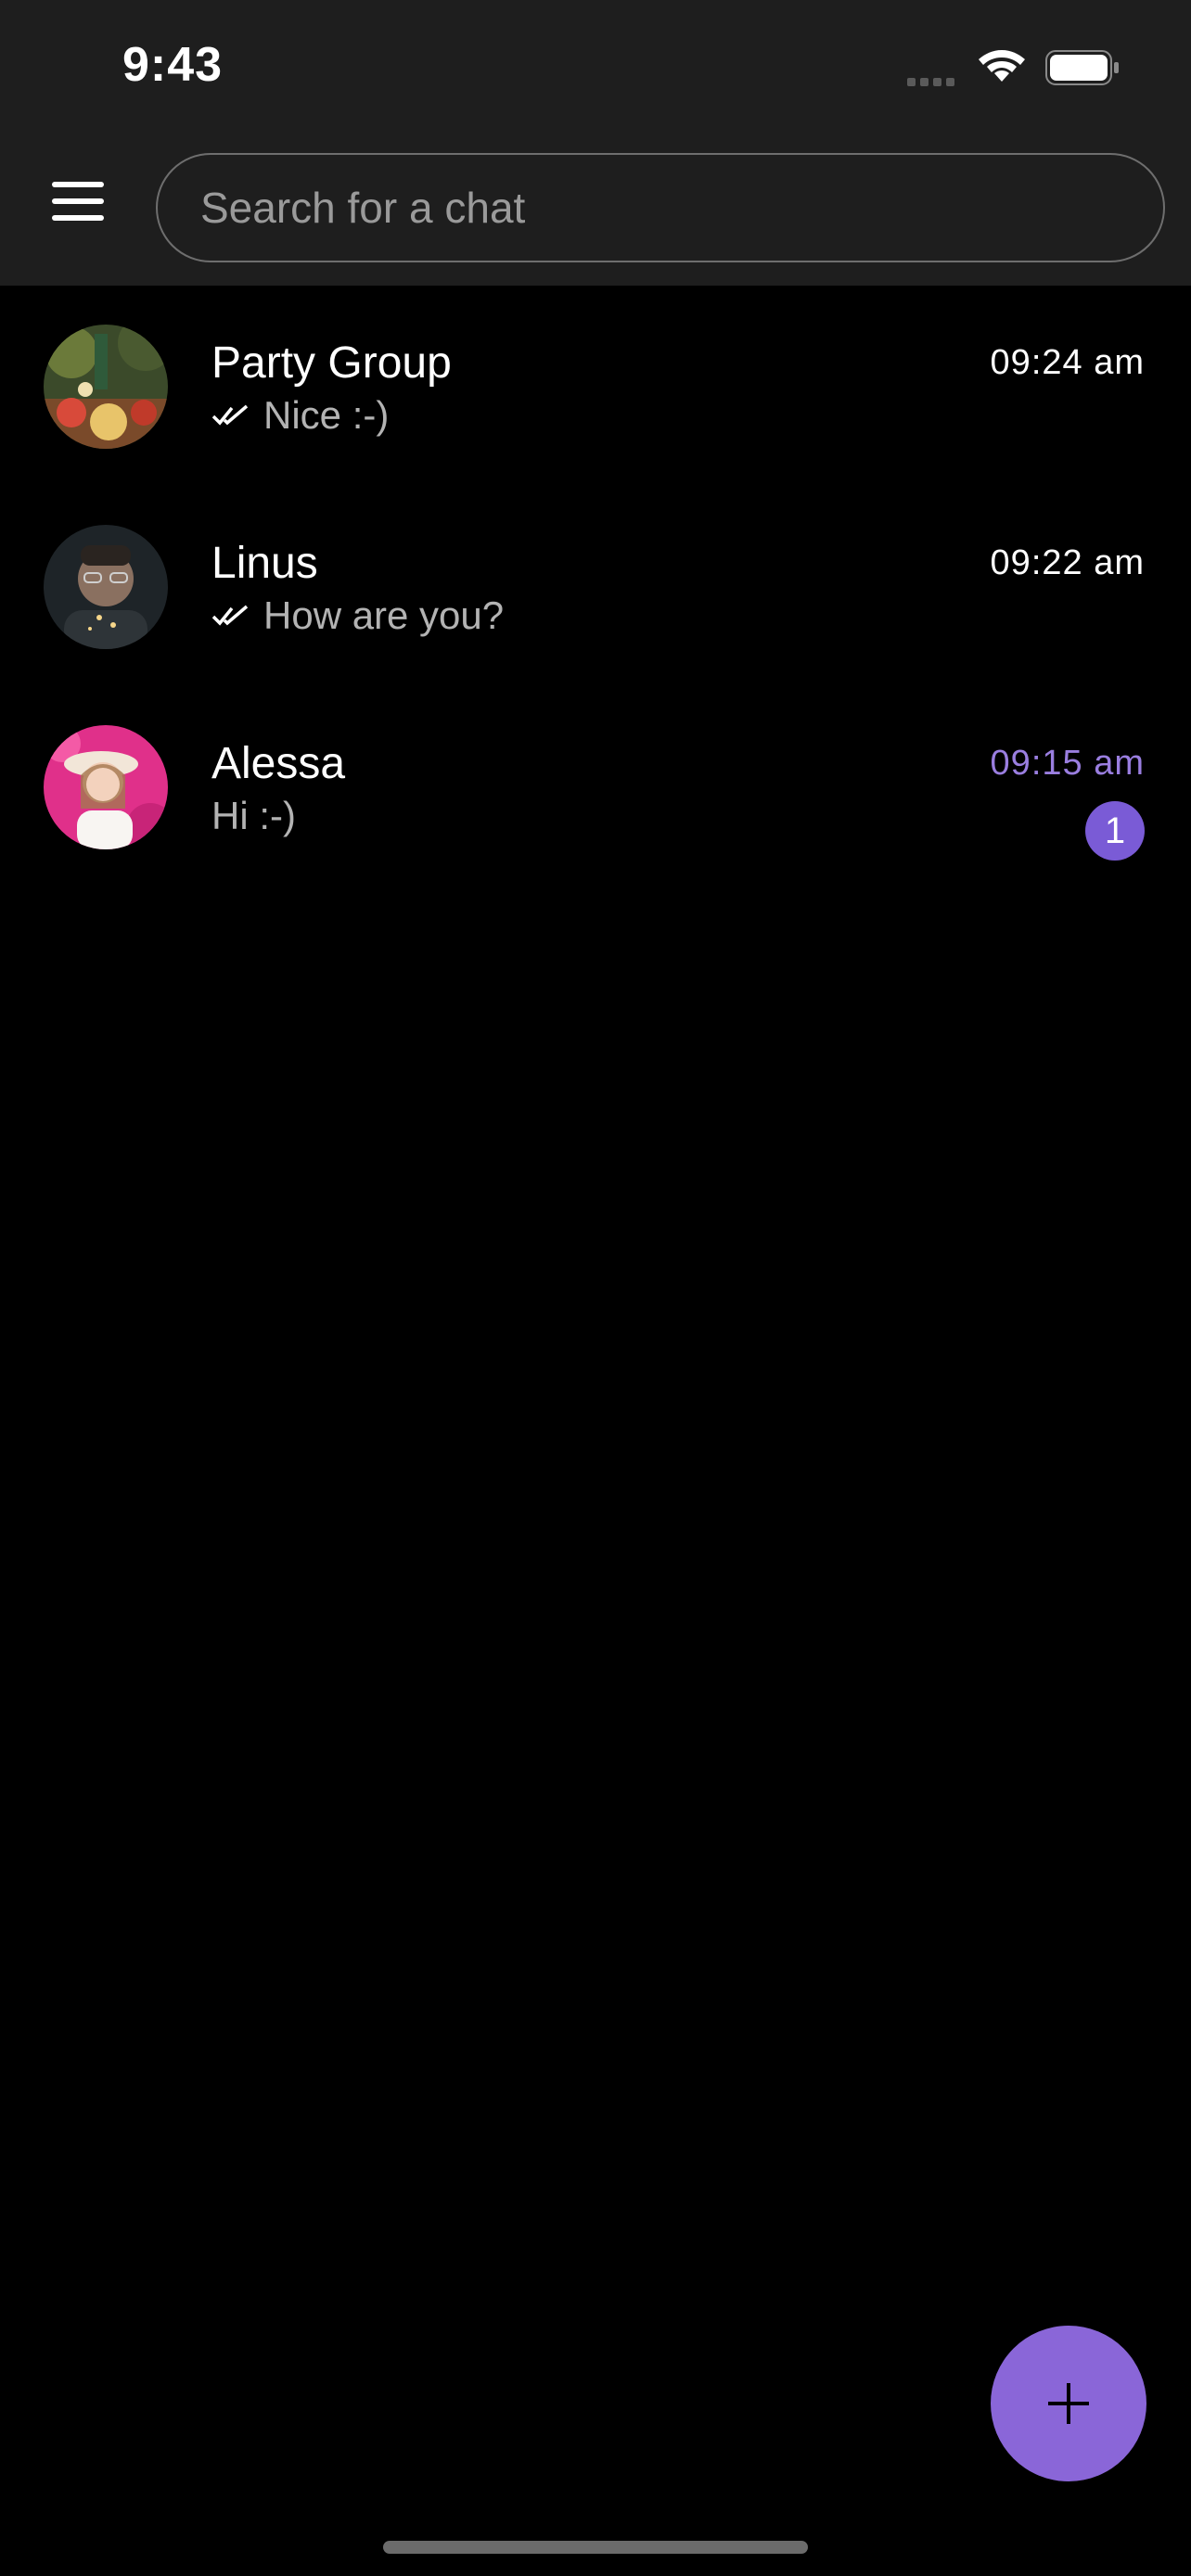 The width and height of the screenshot is (1191, 2576). What do you see at coordinates (1067, 562) in the screenshot?
I see `chat-time: 09:22 am` at bounding box center [1067, 562].